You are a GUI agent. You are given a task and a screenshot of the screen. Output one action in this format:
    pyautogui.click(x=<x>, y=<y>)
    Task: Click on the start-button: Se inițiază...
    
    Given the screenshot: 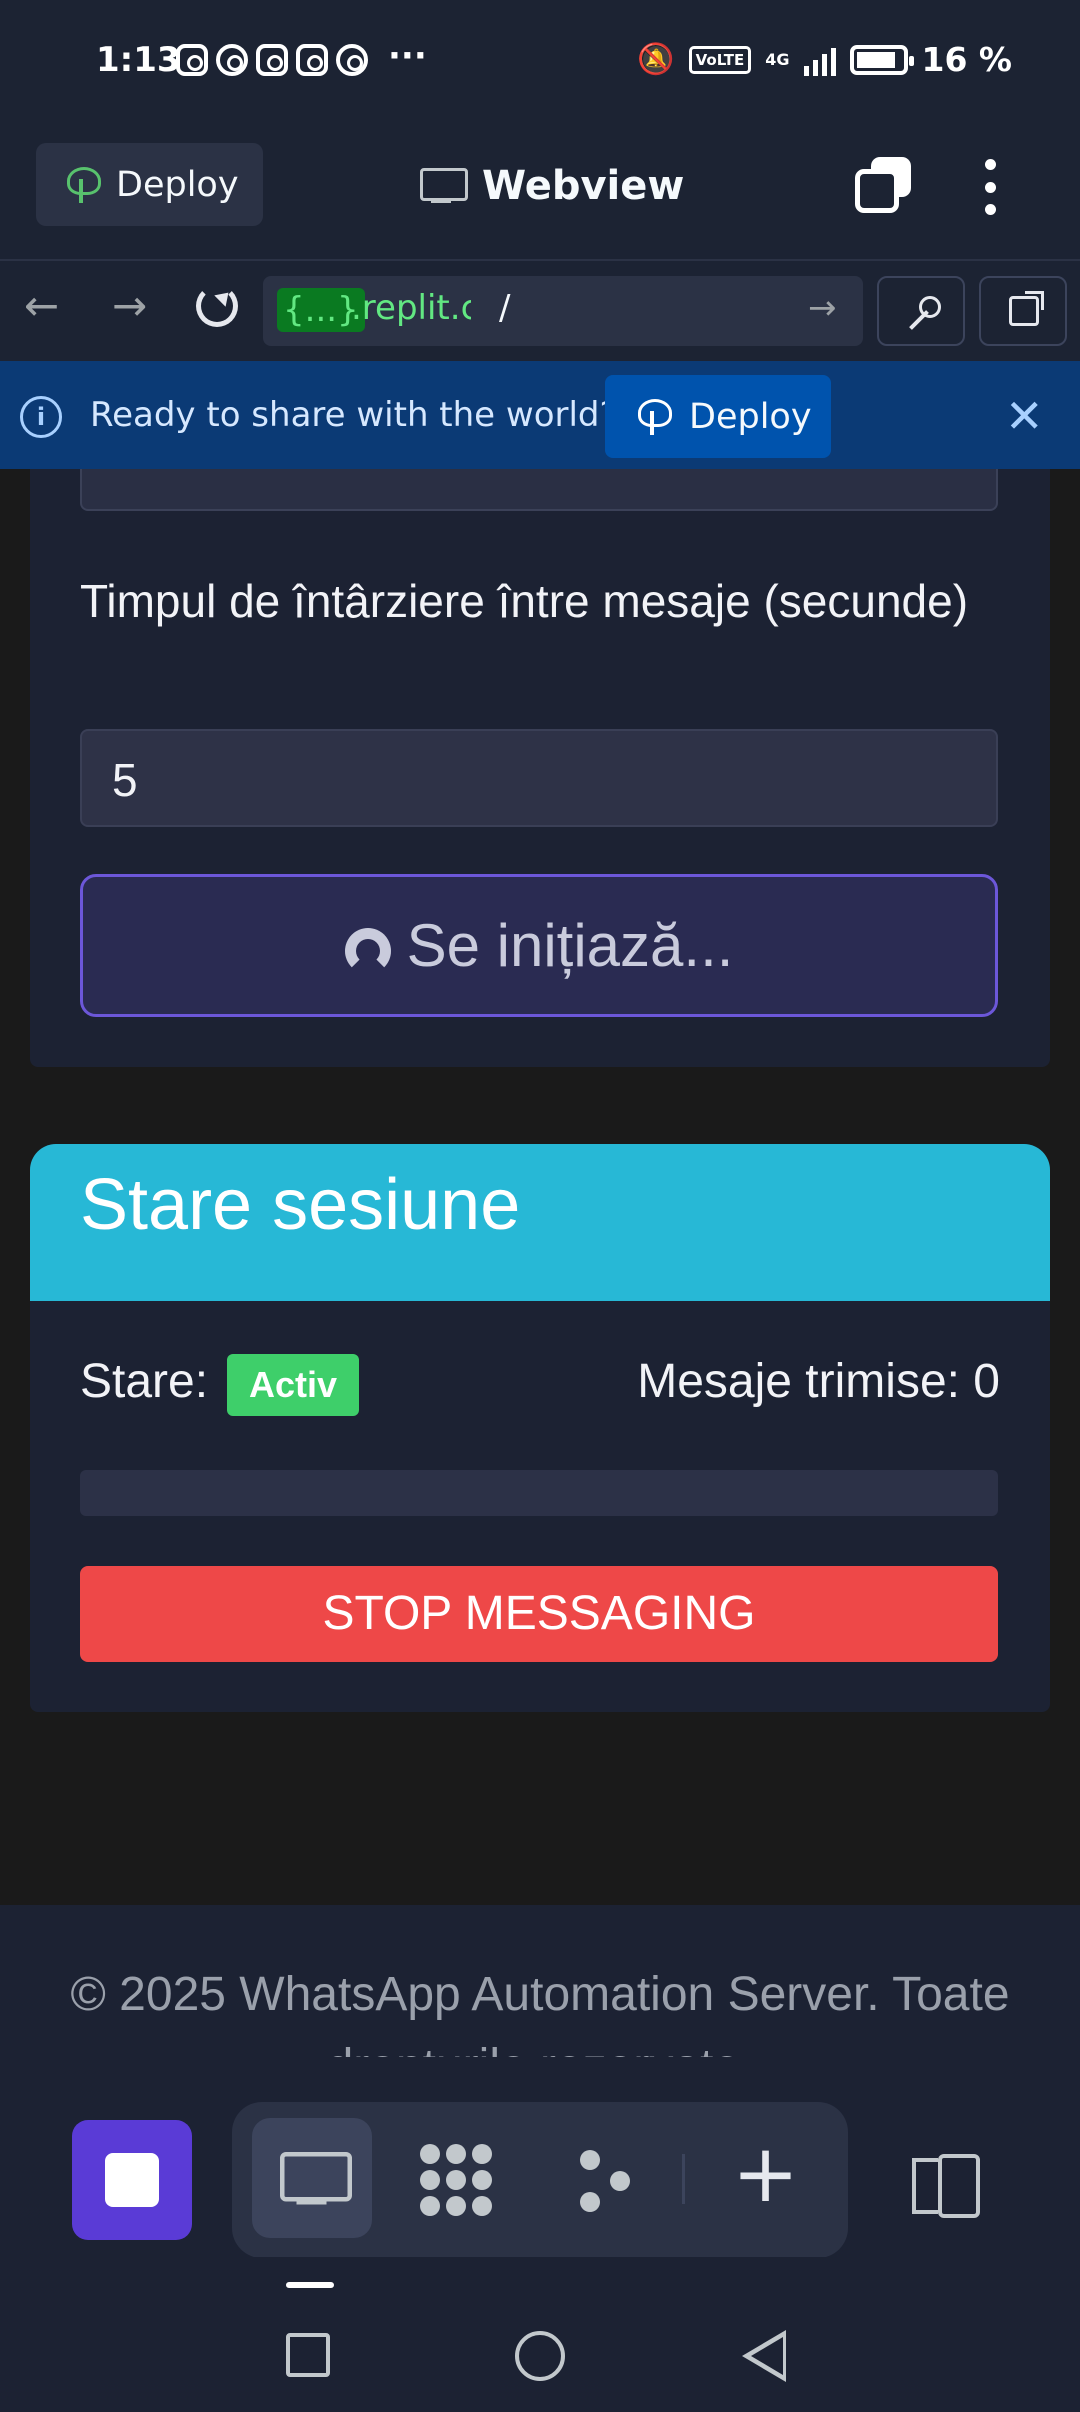 What is the action you would take?
    pyautogui.click(x=539, y=945)
    